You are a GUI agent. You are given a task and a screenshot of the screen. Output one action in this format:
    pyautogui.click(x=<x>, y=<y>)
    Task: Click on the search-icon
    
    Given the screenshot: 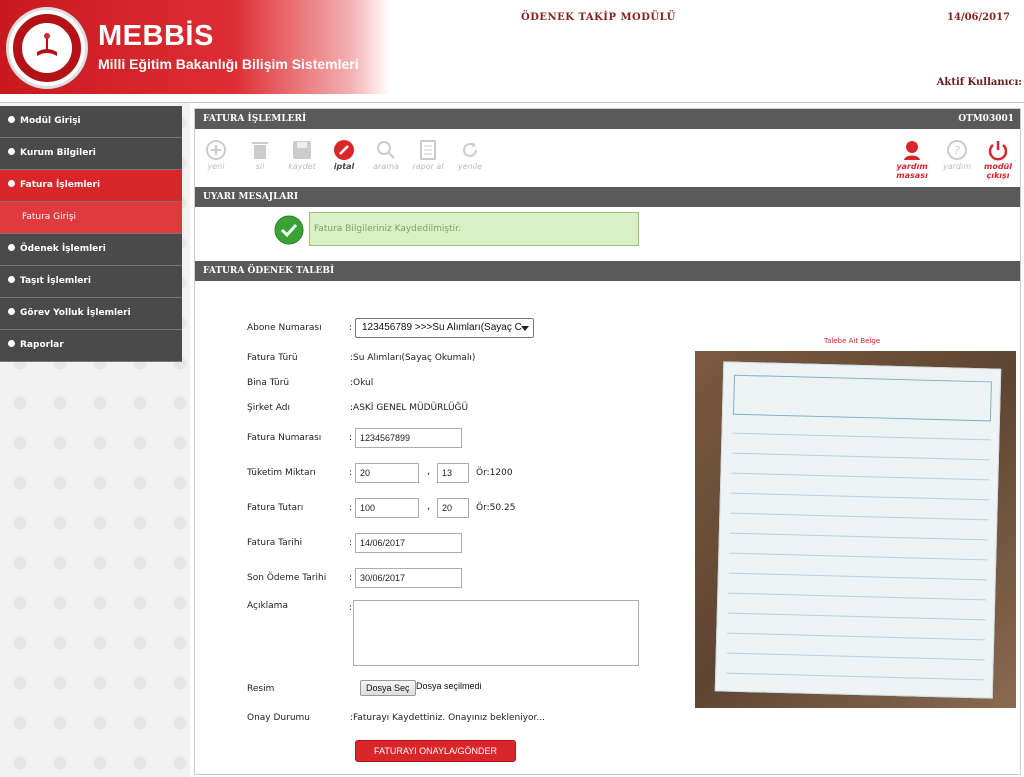 What is the action you would take?
    pyautogui.click(x=386, y=150)
    